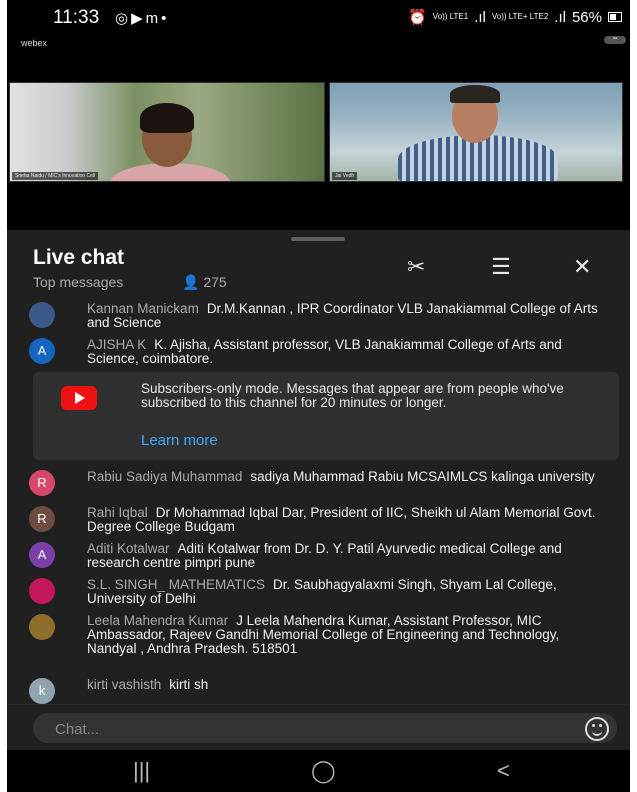 The image size is (637, 792). Describe the element at coordinates (586, 17) in the screenshot. I see `battery-text: 56%` at that location.